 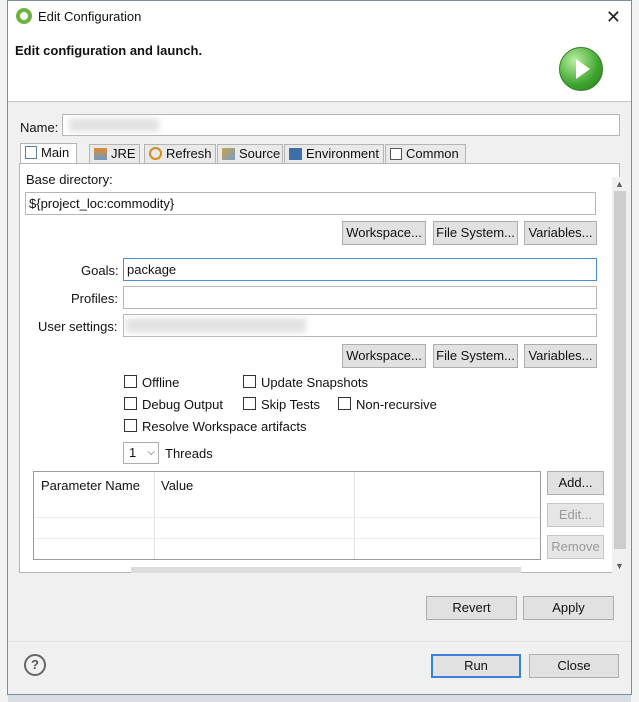 I want to click on spring-icon, so click(x=24, y=16).